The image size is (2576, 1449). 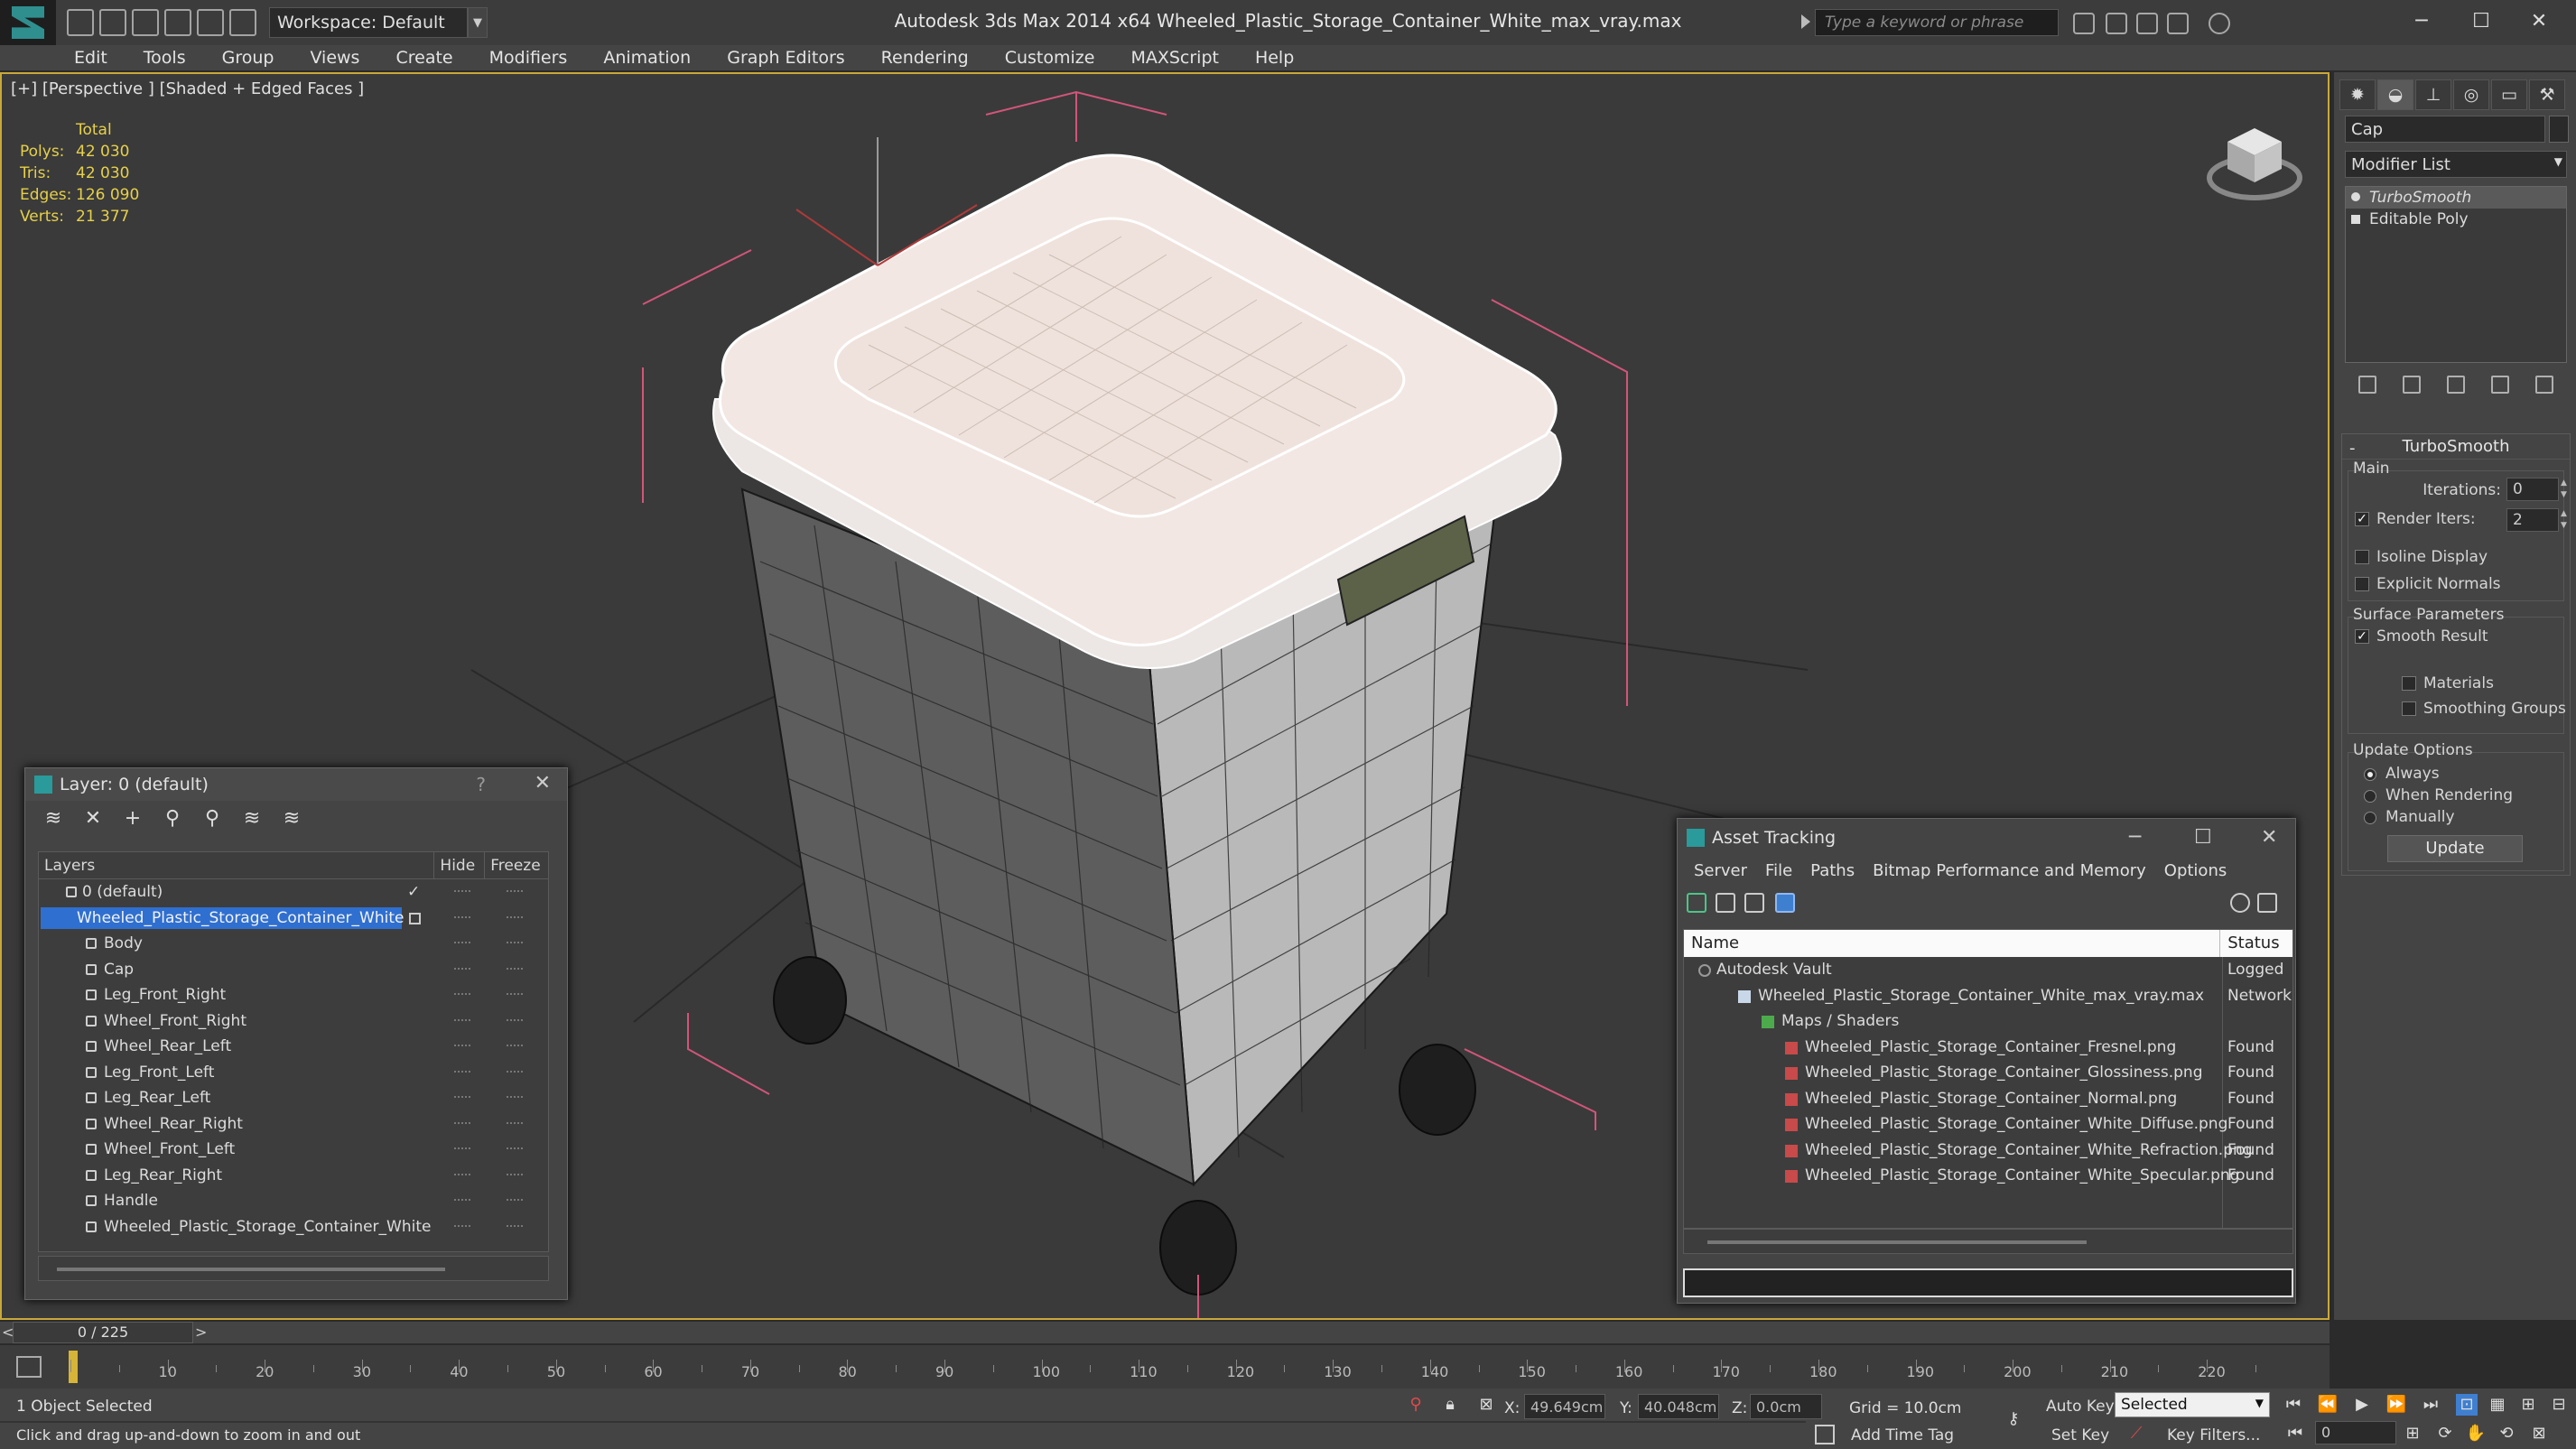 I want to click on column-status: Status, so click(x=2256, y=943).